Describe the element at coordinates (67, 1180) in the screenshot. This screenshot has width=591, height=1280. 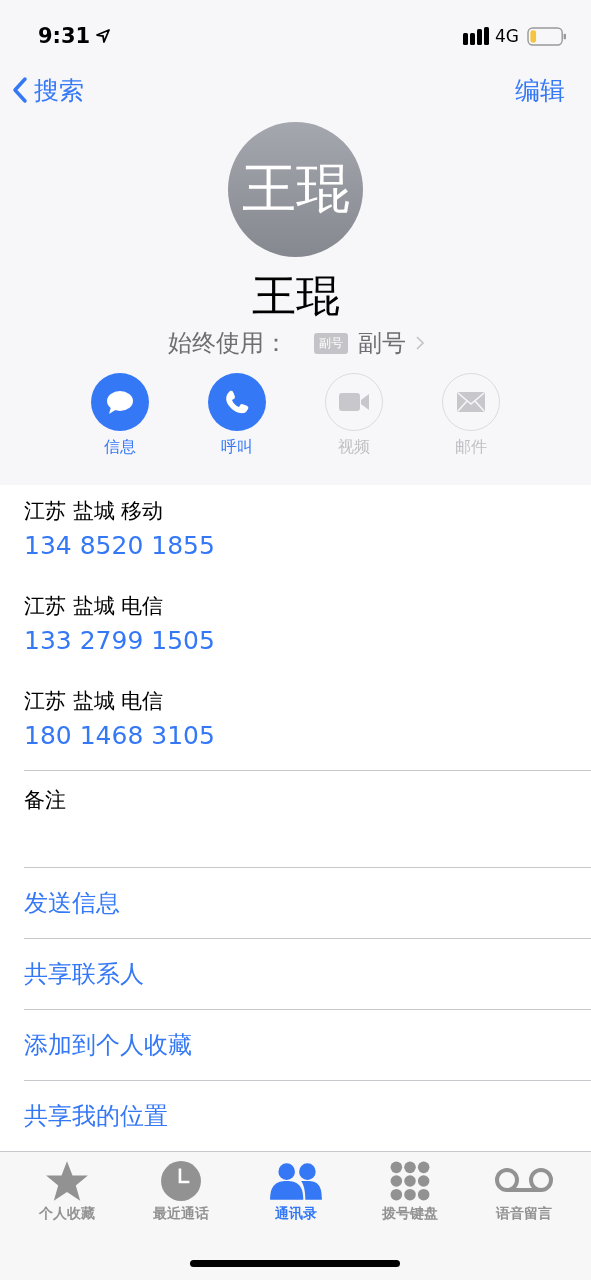
I see `star-icon` at that location.